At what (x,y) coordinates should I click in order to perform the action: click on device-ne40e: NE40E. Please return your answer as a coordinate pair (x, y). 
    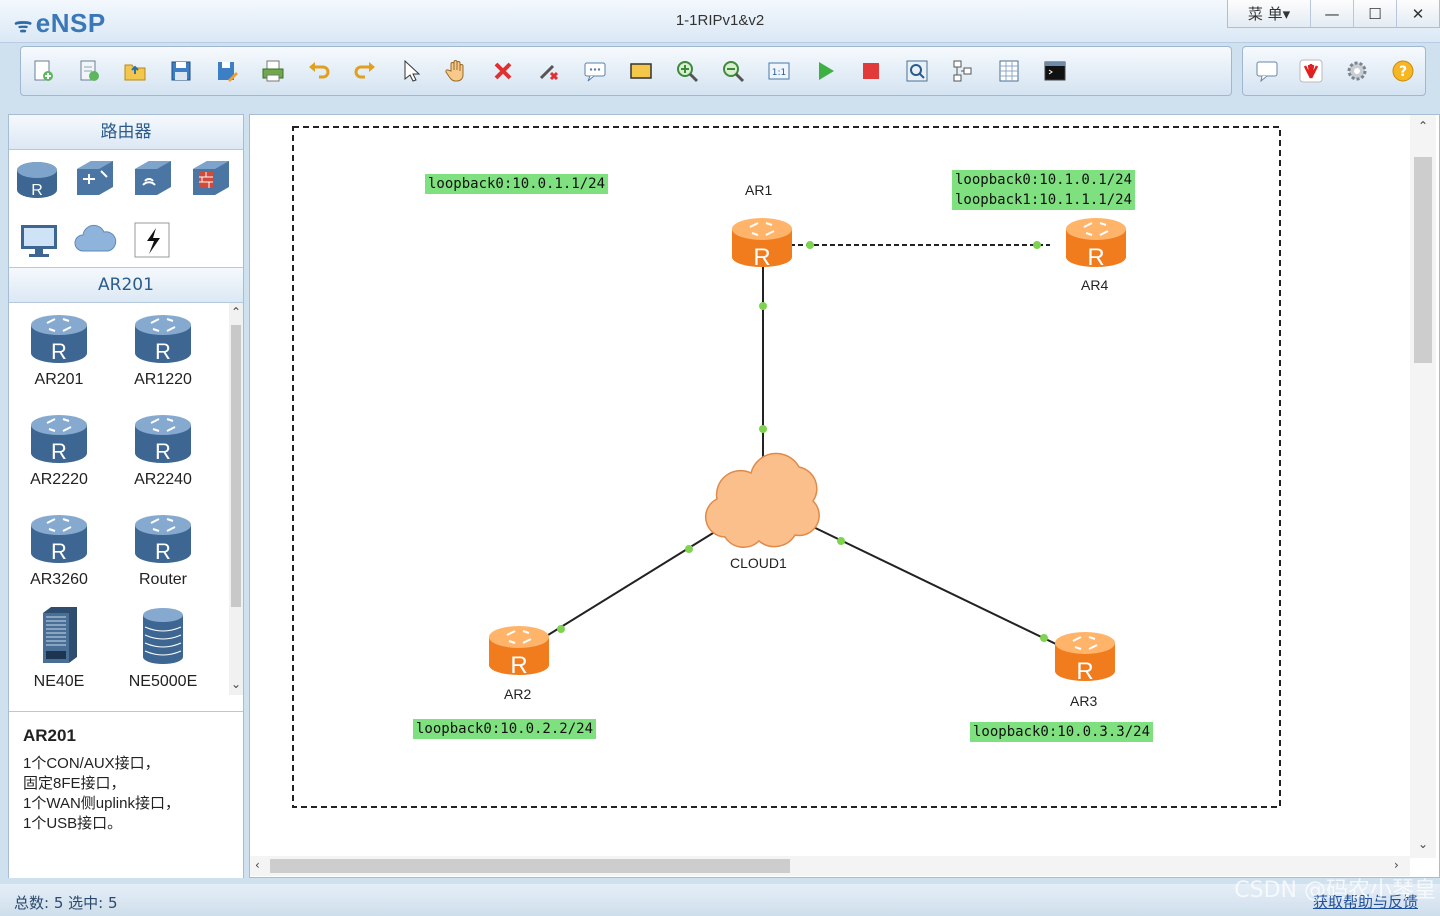
    Looking at the image, I should click on (59, 648).